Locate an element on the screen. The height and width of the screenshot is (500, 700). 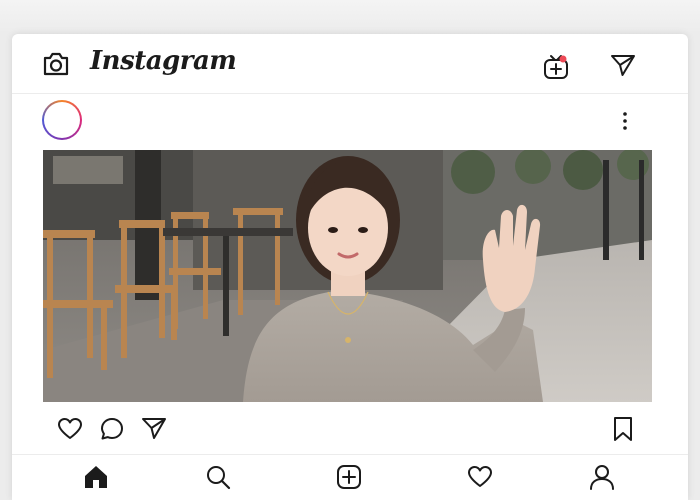
bottom-navigation is located at coordinates (350, 477).